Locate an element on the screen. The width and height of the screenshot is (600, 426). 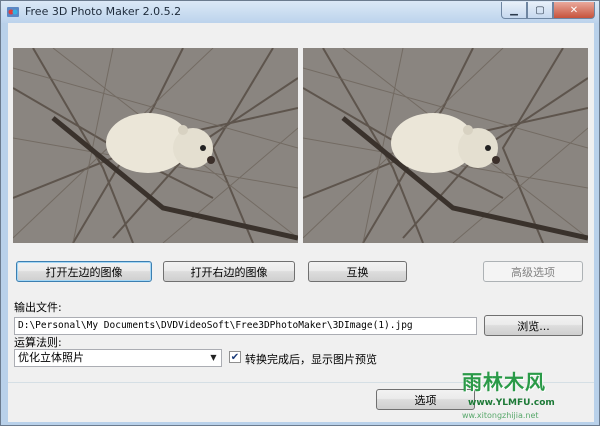
watermark-title: 雨林木风 is located at coordinates (504, 382).